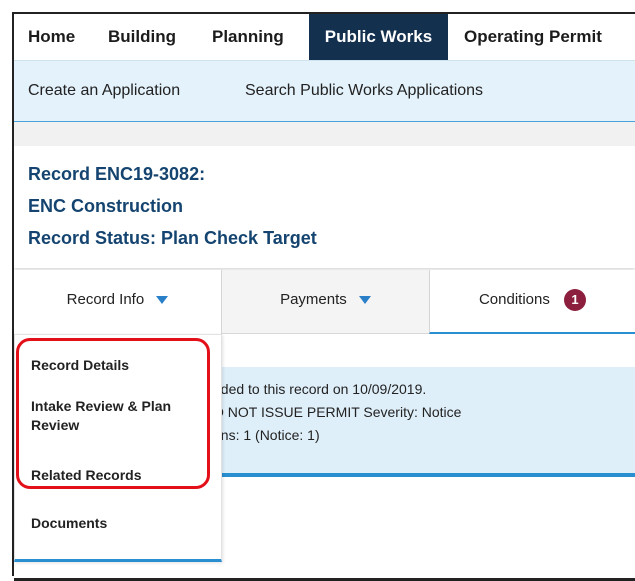  What do you see at coordinates (142, 37) in the screenshot?
I see `nav-building: Building` at bounding box center [142, 37].